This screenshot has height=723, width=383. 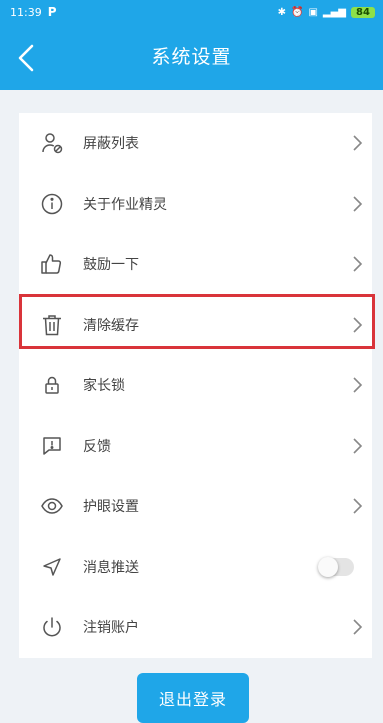 I want to click on settings-item-label: 家长锁, so click(x=104, y=386).